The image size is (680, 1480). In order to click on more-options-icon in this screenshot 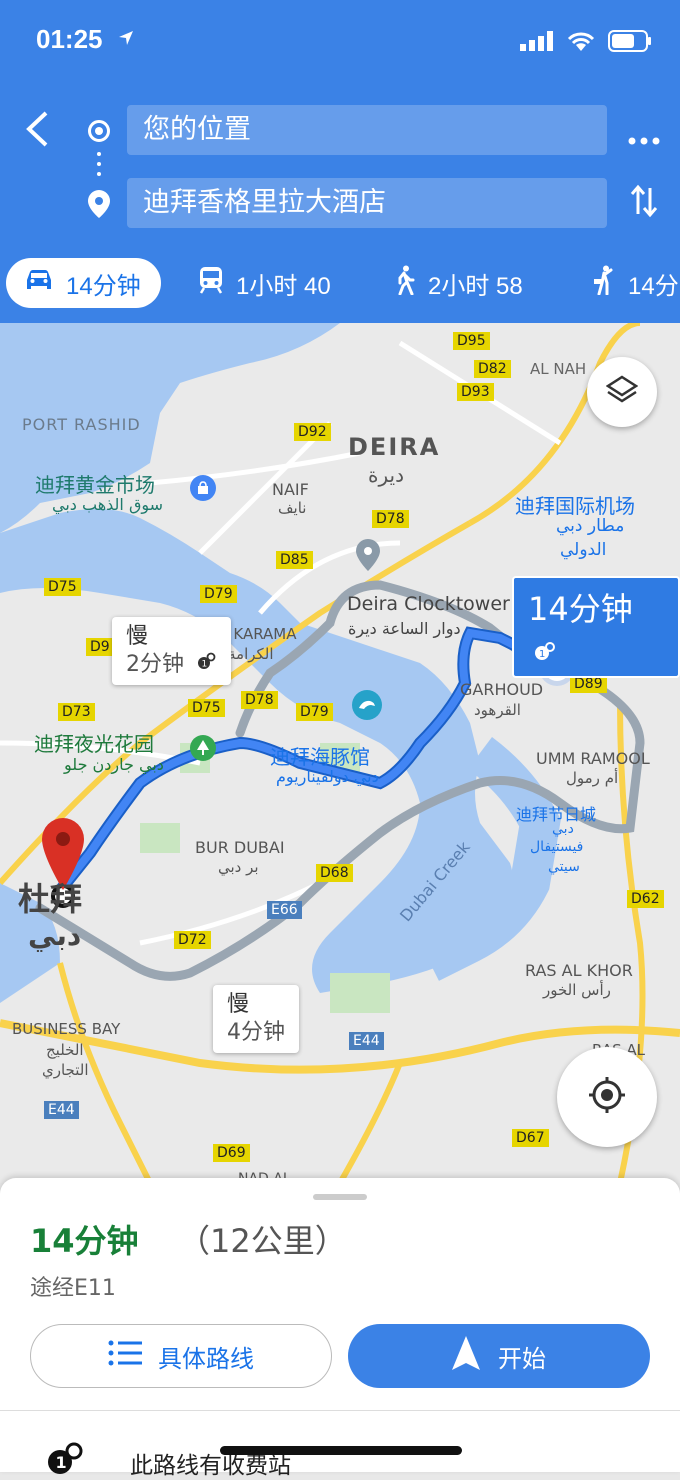, I will do `click(644, 135)`.